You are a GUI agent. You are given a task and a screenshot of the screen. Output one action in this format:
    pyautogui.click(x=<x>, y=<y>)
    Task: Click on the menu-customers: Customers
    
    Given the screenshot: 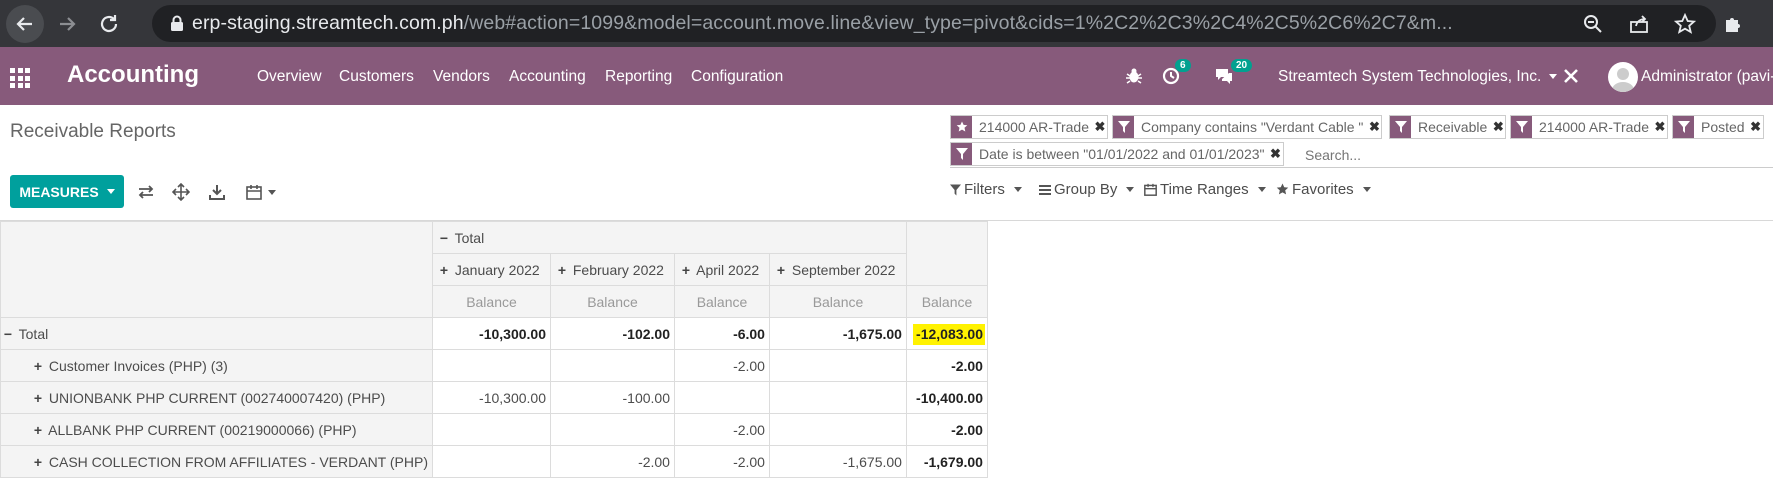 What is the action you would take?
    pyautogui.click(x=376, y=77)
    